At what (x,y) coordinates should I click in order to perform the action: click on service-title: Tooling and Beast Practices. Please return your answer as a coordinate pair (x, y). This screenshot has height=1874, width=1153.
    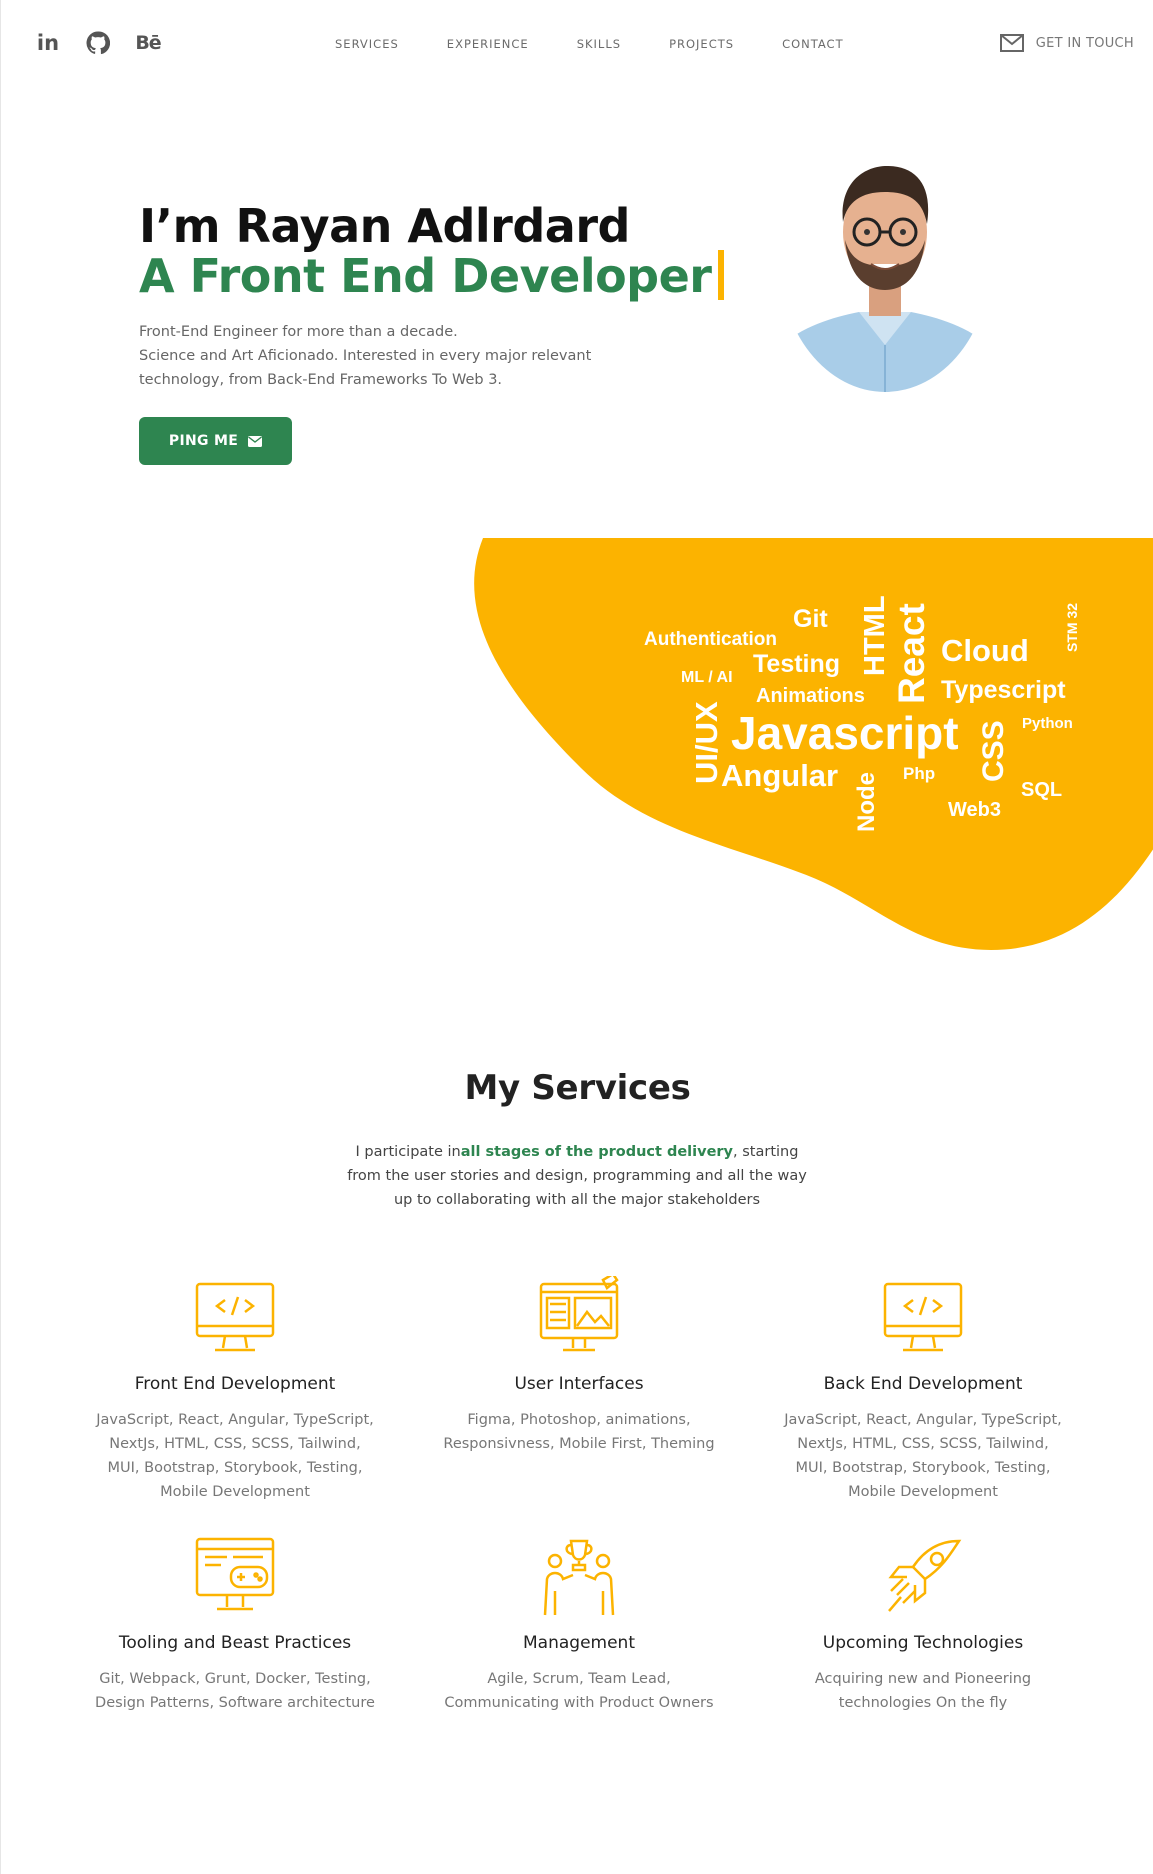
    Looking at the image, I should click on (235, 1643).